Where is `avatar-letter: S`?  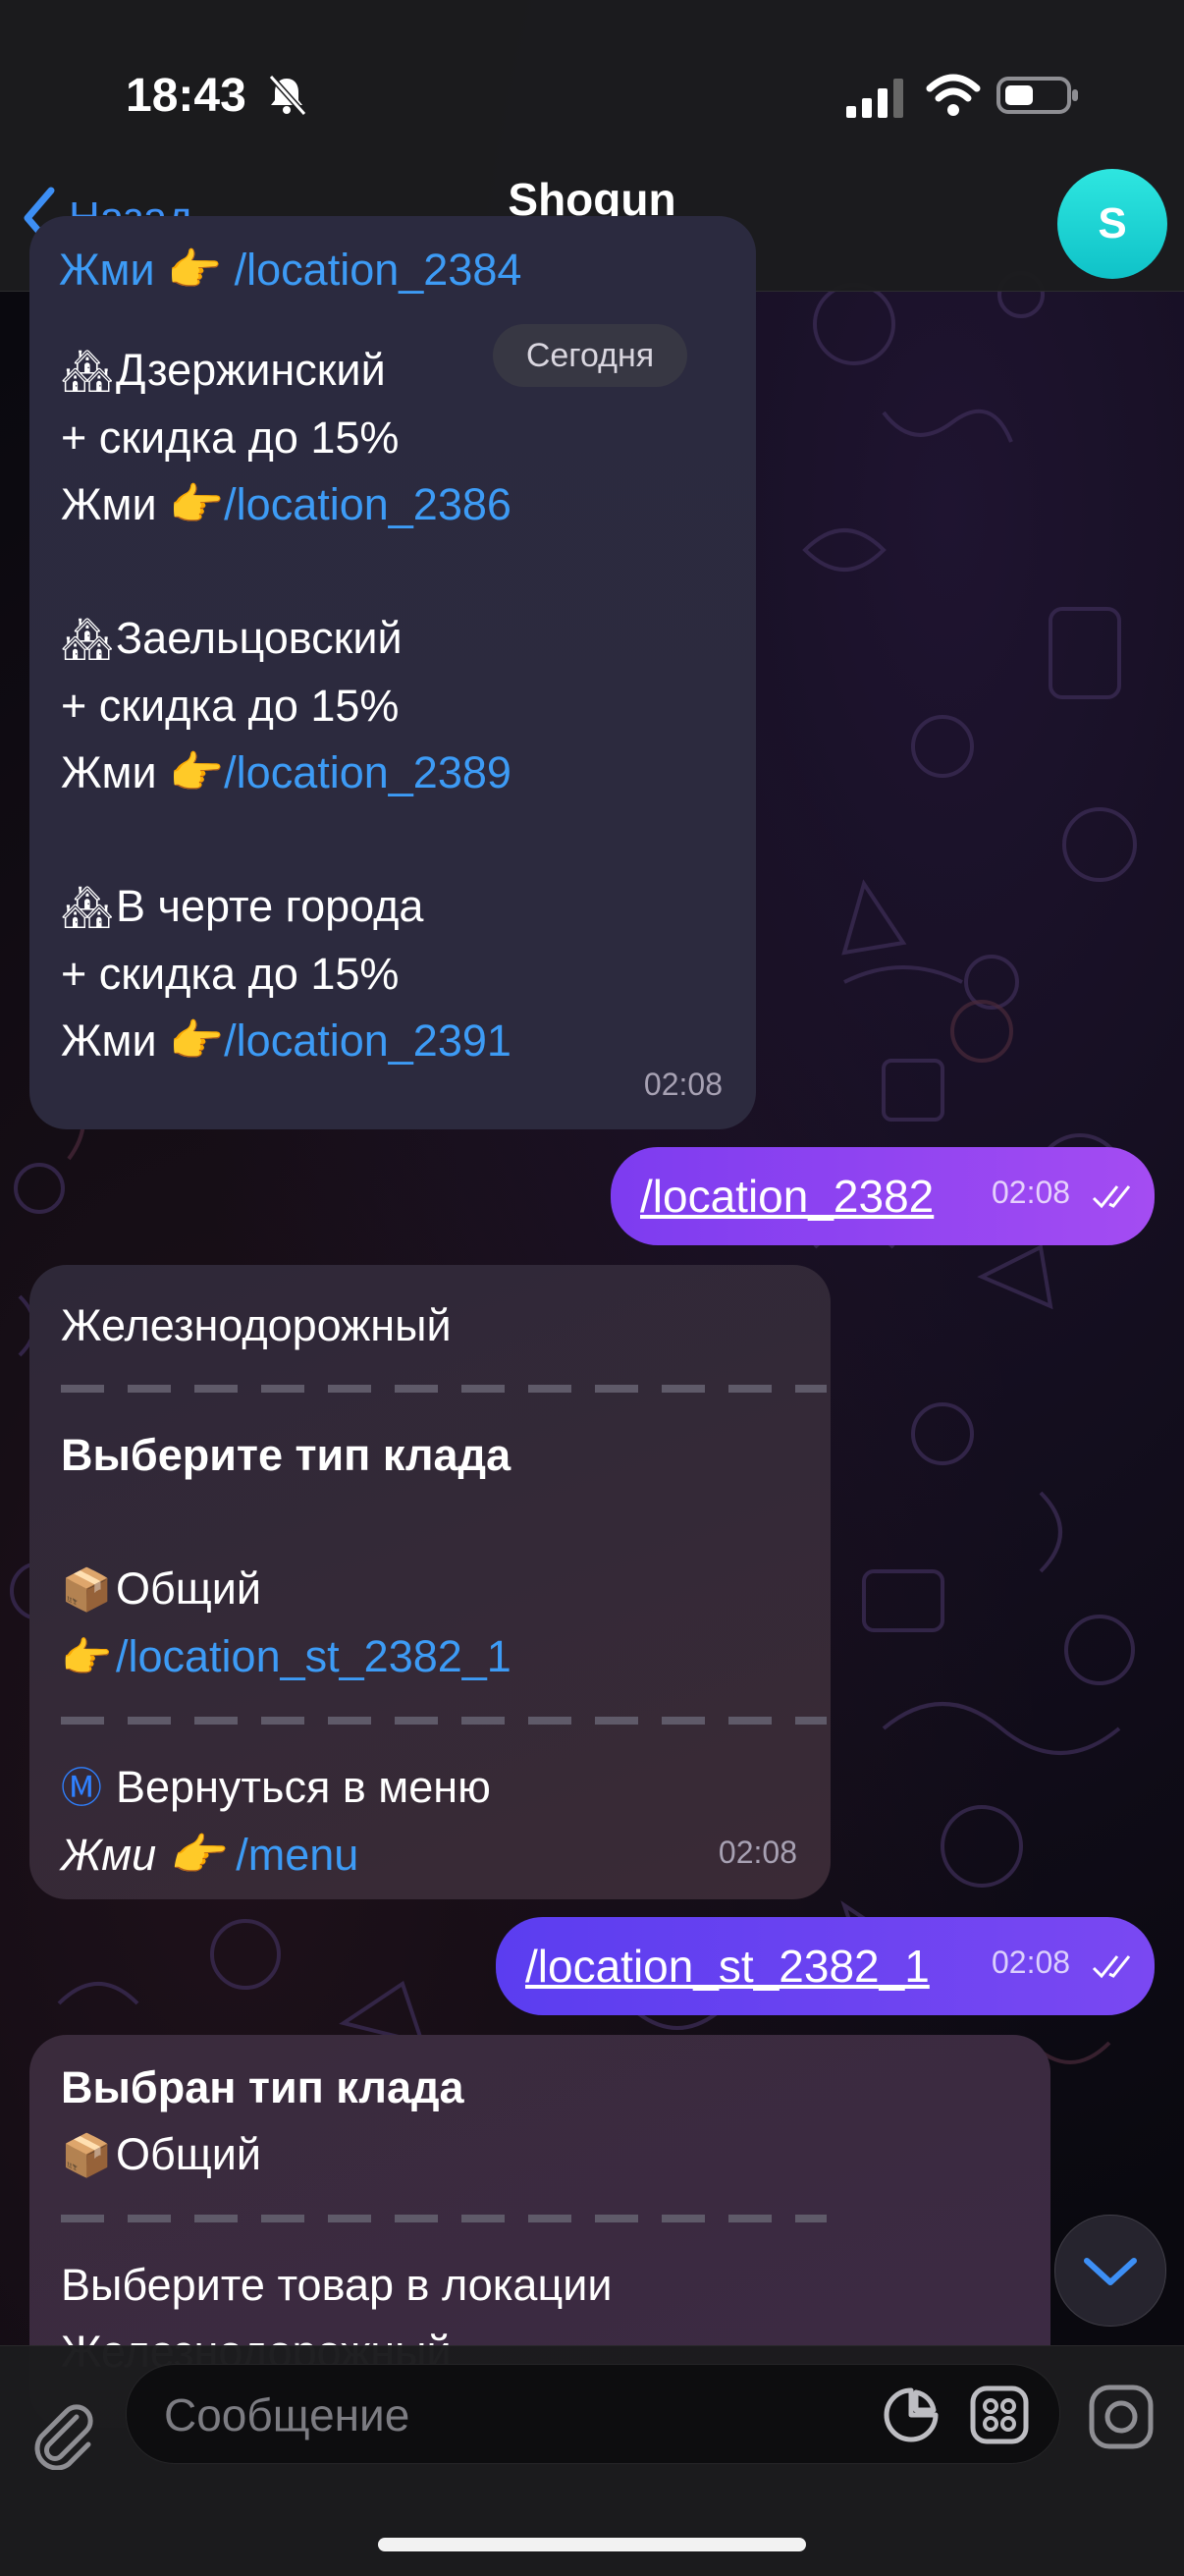 avatar-letter: S is located at coordinates (1112, 223).